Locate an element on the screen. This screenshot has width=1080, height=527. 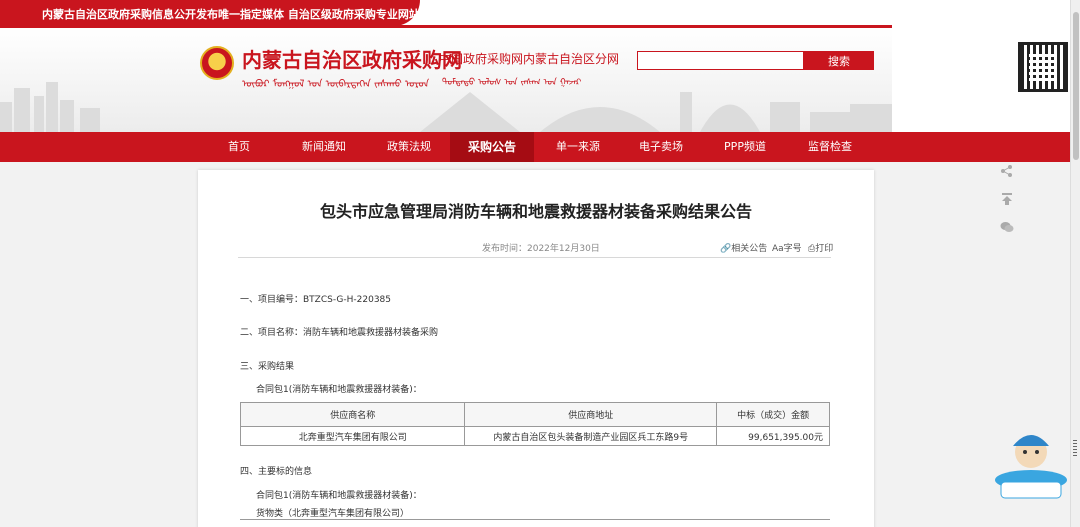
section-result-heading: 三、采购结果 is located at coordinates (267, 367).